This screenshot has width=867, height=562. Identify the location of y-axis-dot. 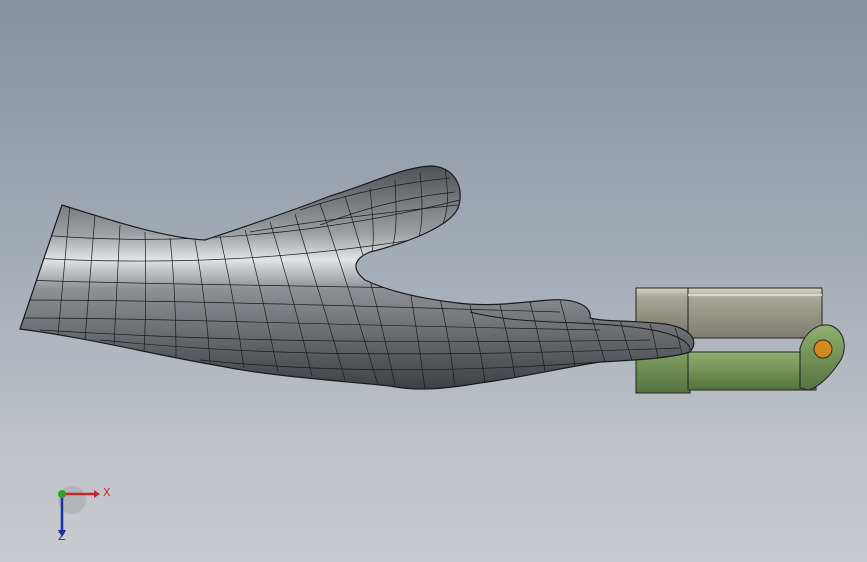
(62, 494).